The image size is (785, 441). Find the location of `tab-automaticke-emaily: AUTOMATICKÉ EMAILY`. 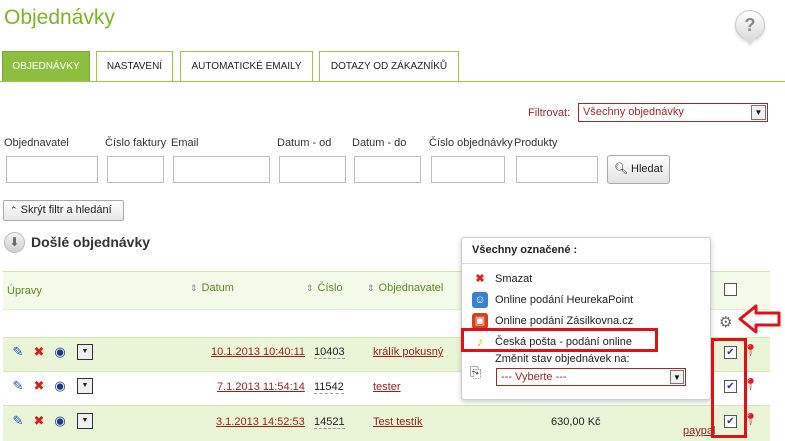

tab-automaticke-emaily: AUTOMATICKÉ EMAILY is located at coordinates (246, 66).